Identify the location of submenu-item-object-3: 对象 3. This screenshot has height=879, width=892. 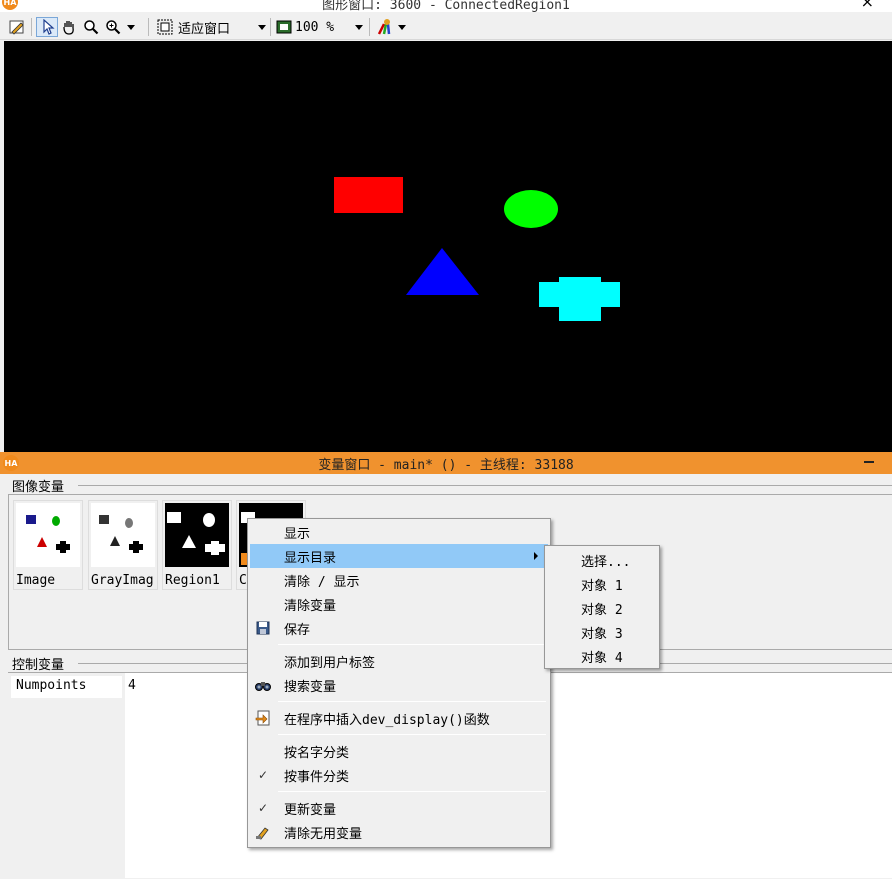
(602, 632).